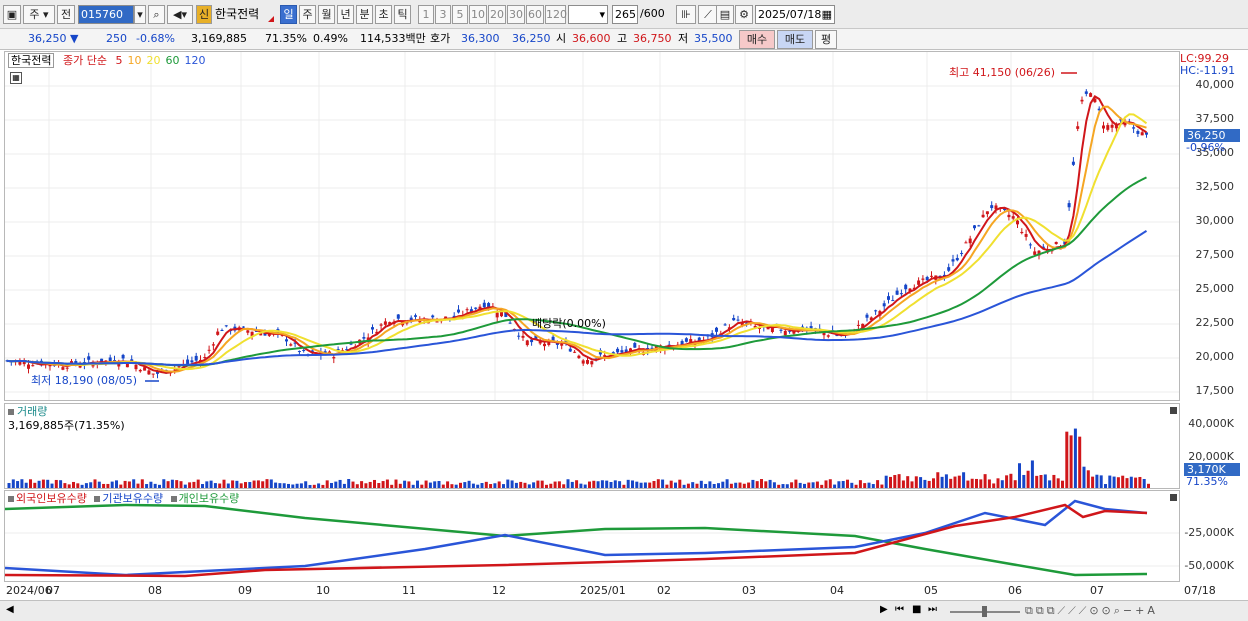 Image resolution: width=1248 pixels, height=621 pixels. What do you see at coordinates (916, 609) in the screenshot?
I see `stop-icon: ■` at bounding box center [916, 609].